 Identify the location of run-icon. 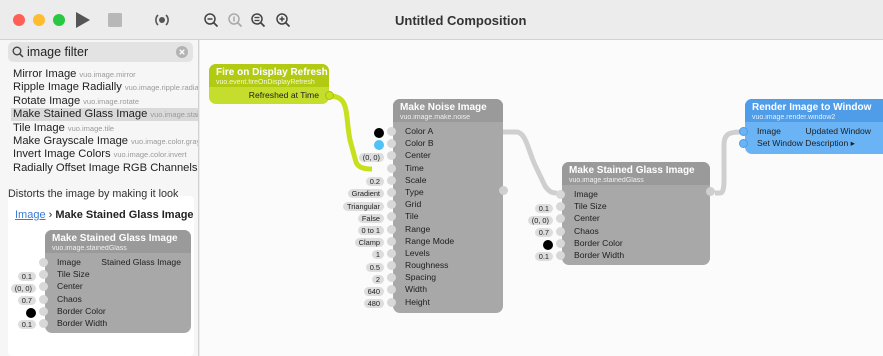
(83, 20).